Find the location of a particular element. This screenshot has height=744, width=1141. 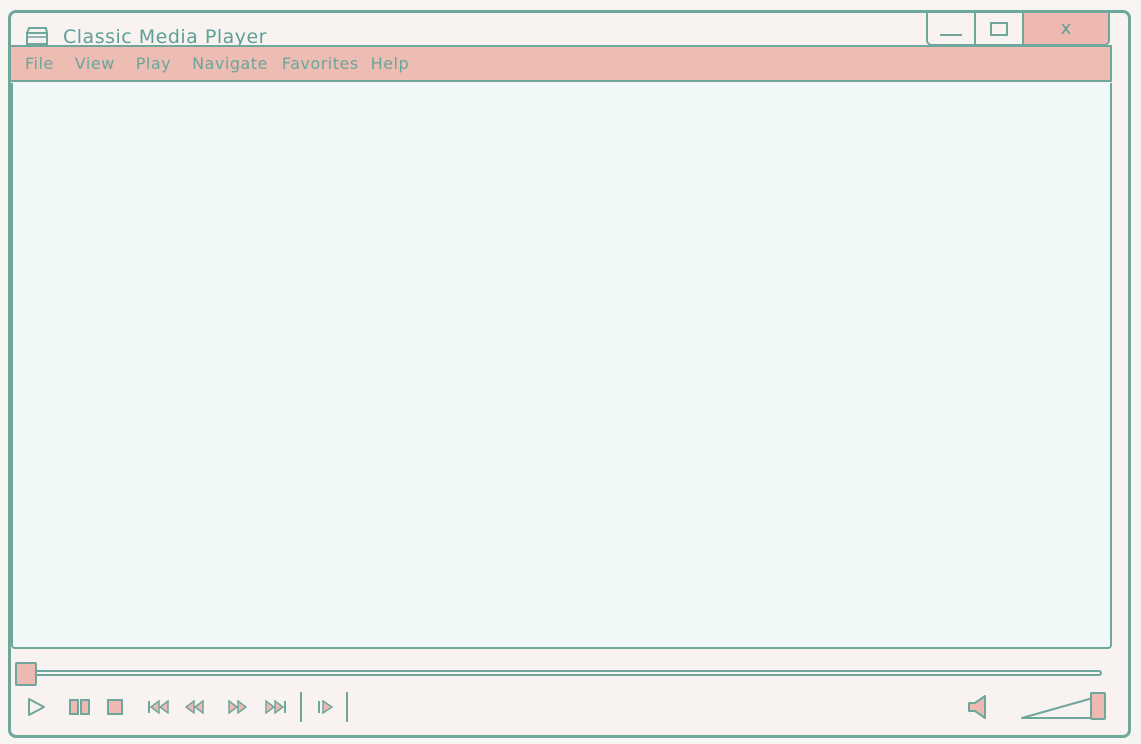

minimize-icon is located at coordinates (951, 34).